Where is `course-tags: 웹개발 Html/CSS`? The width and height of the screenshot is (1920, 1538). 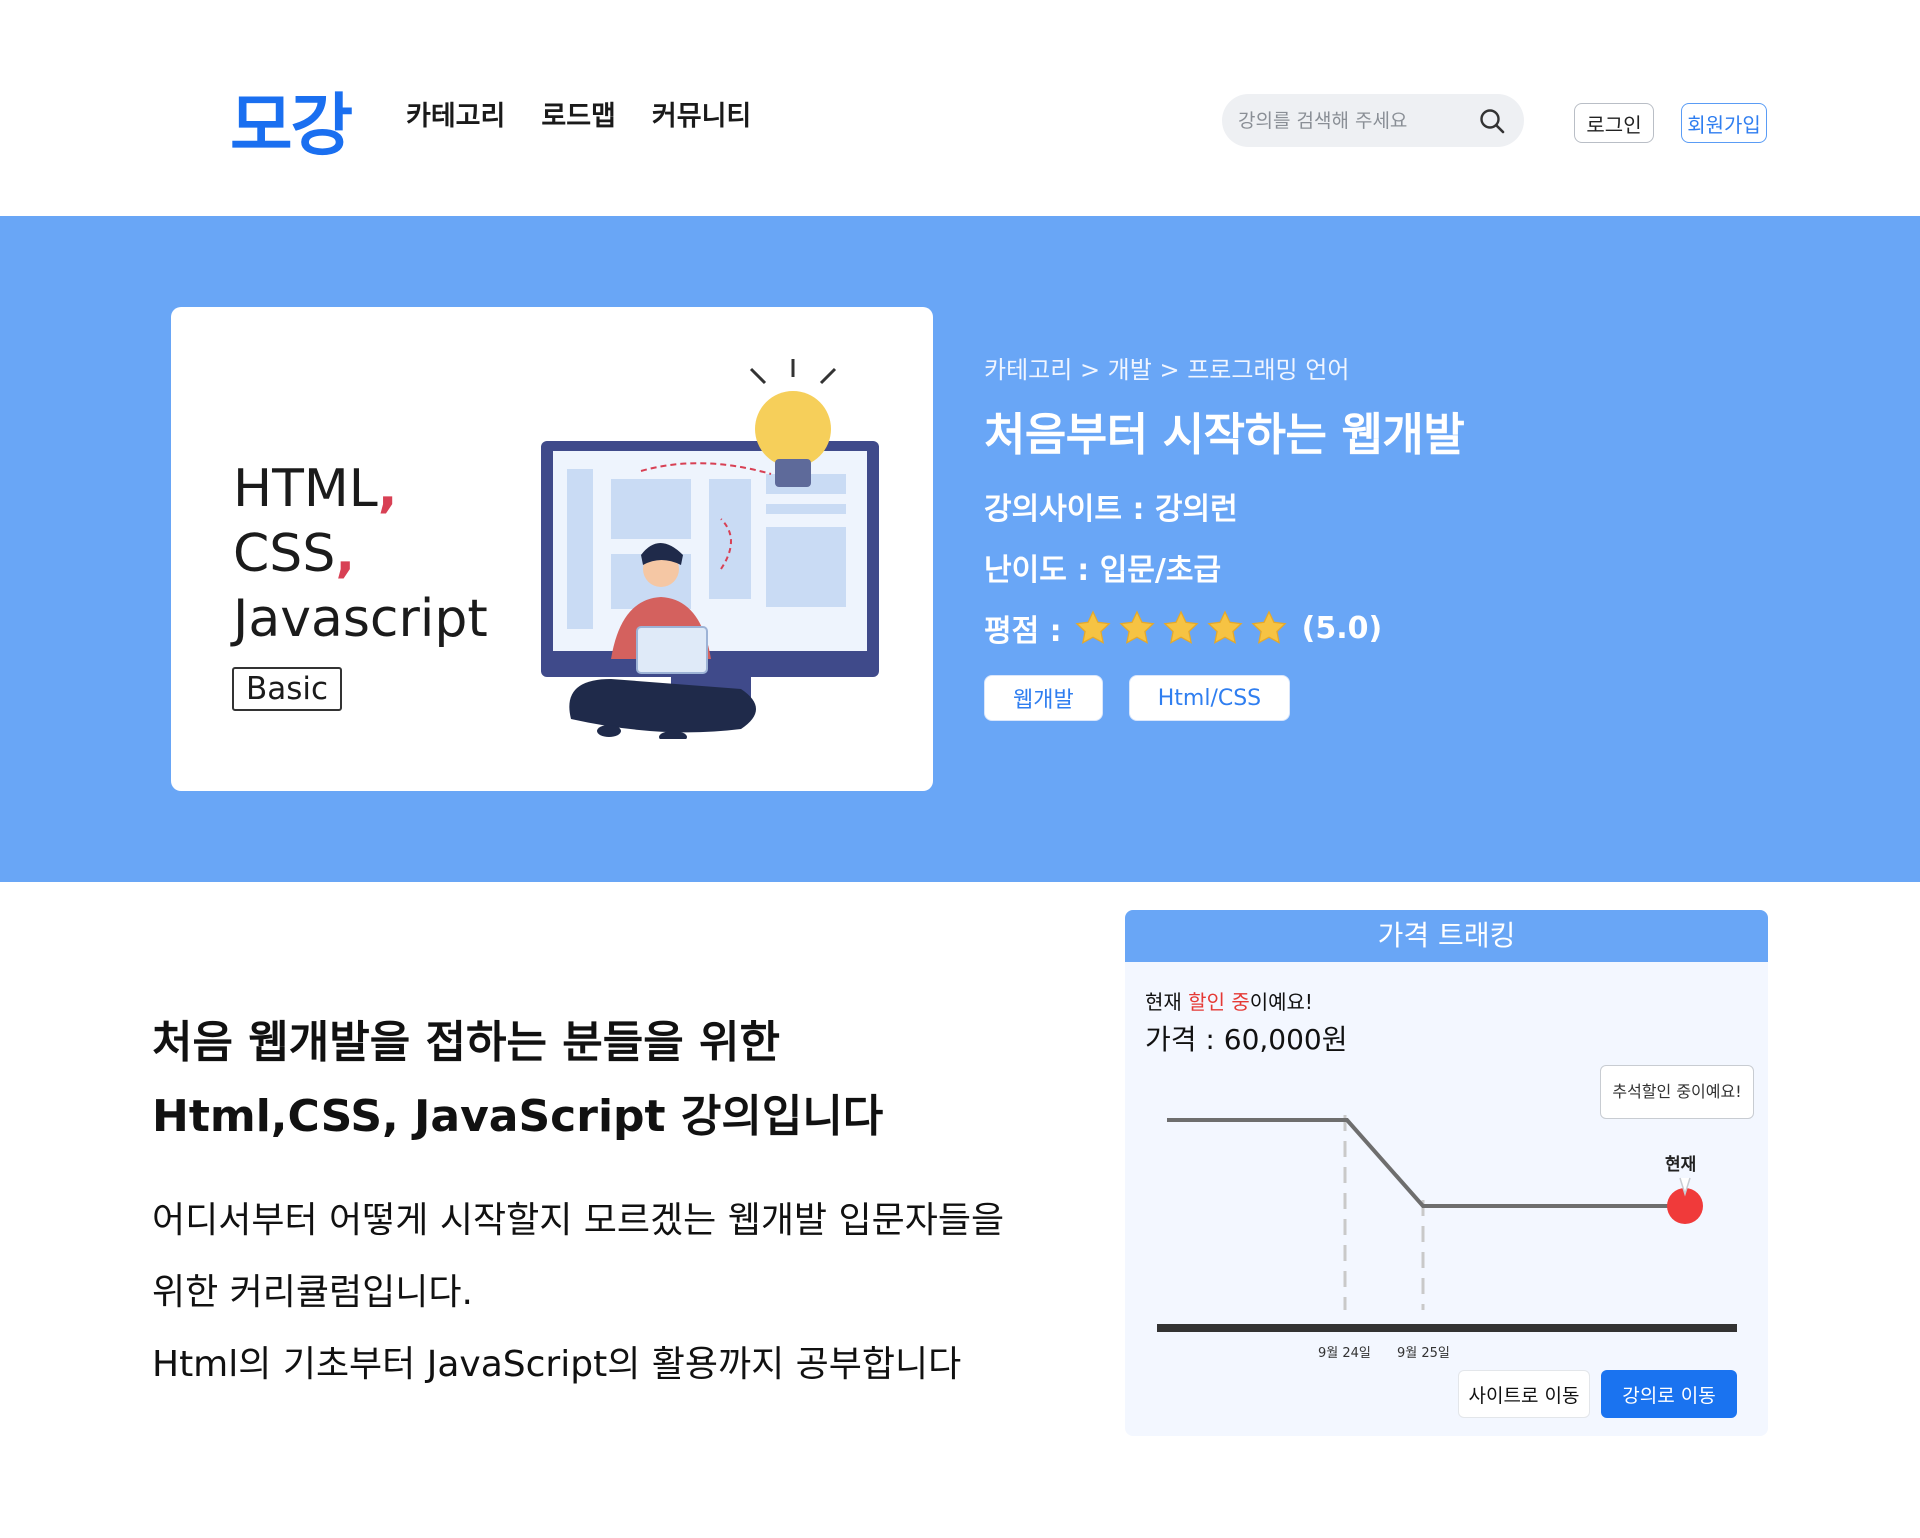
course-tags: 웹개발 Html/CSS is located at coordinates (1137, 698).